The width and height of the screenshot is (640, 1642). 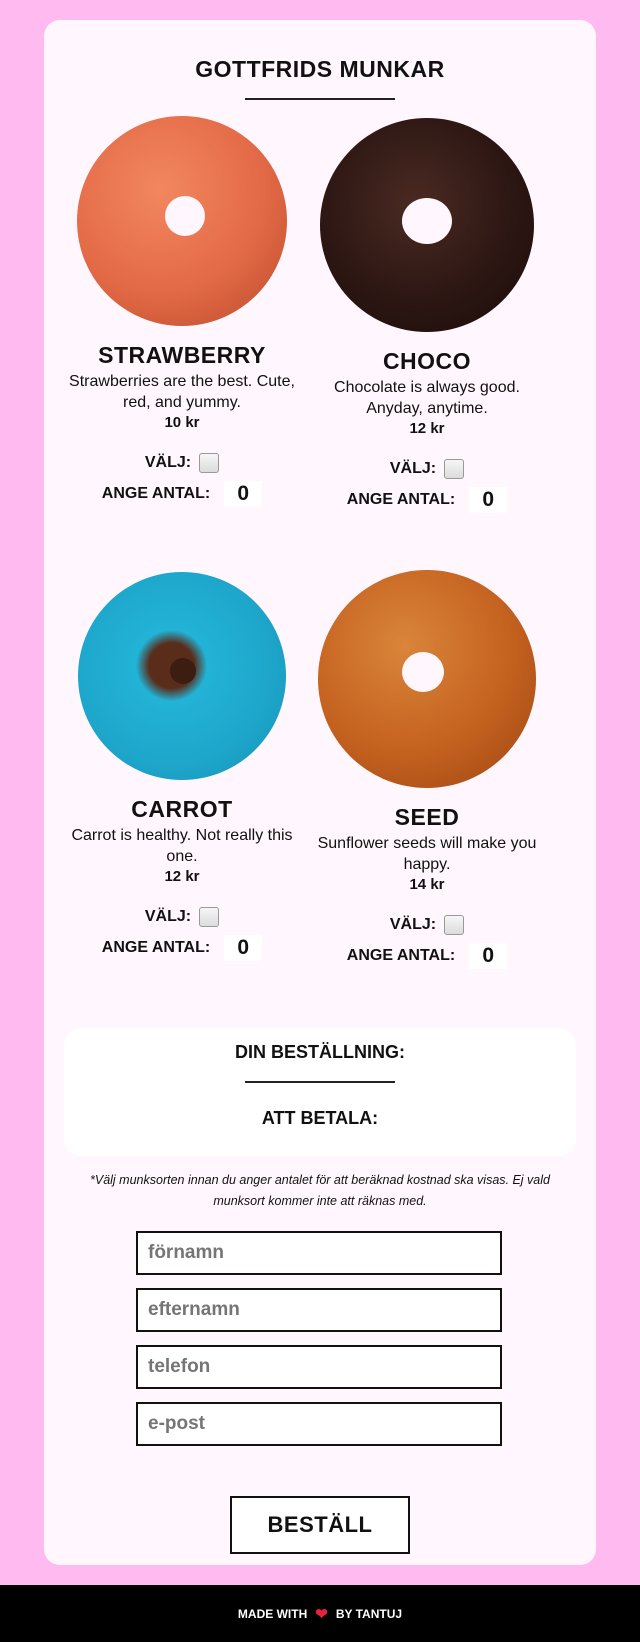 I want to click on heart-icon: ❤, so click(x=321, y=1614).